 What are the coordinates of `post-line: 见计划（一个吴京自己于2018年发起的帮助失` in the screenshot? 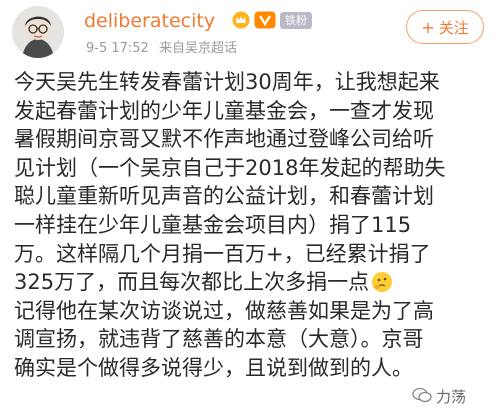 It's located at (230, 167).